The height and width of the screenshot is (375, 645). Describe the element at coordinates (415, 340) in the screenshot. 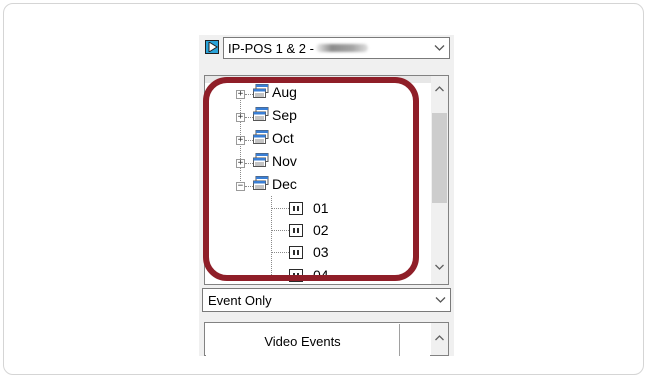

I see `column-header-extra` at that location.